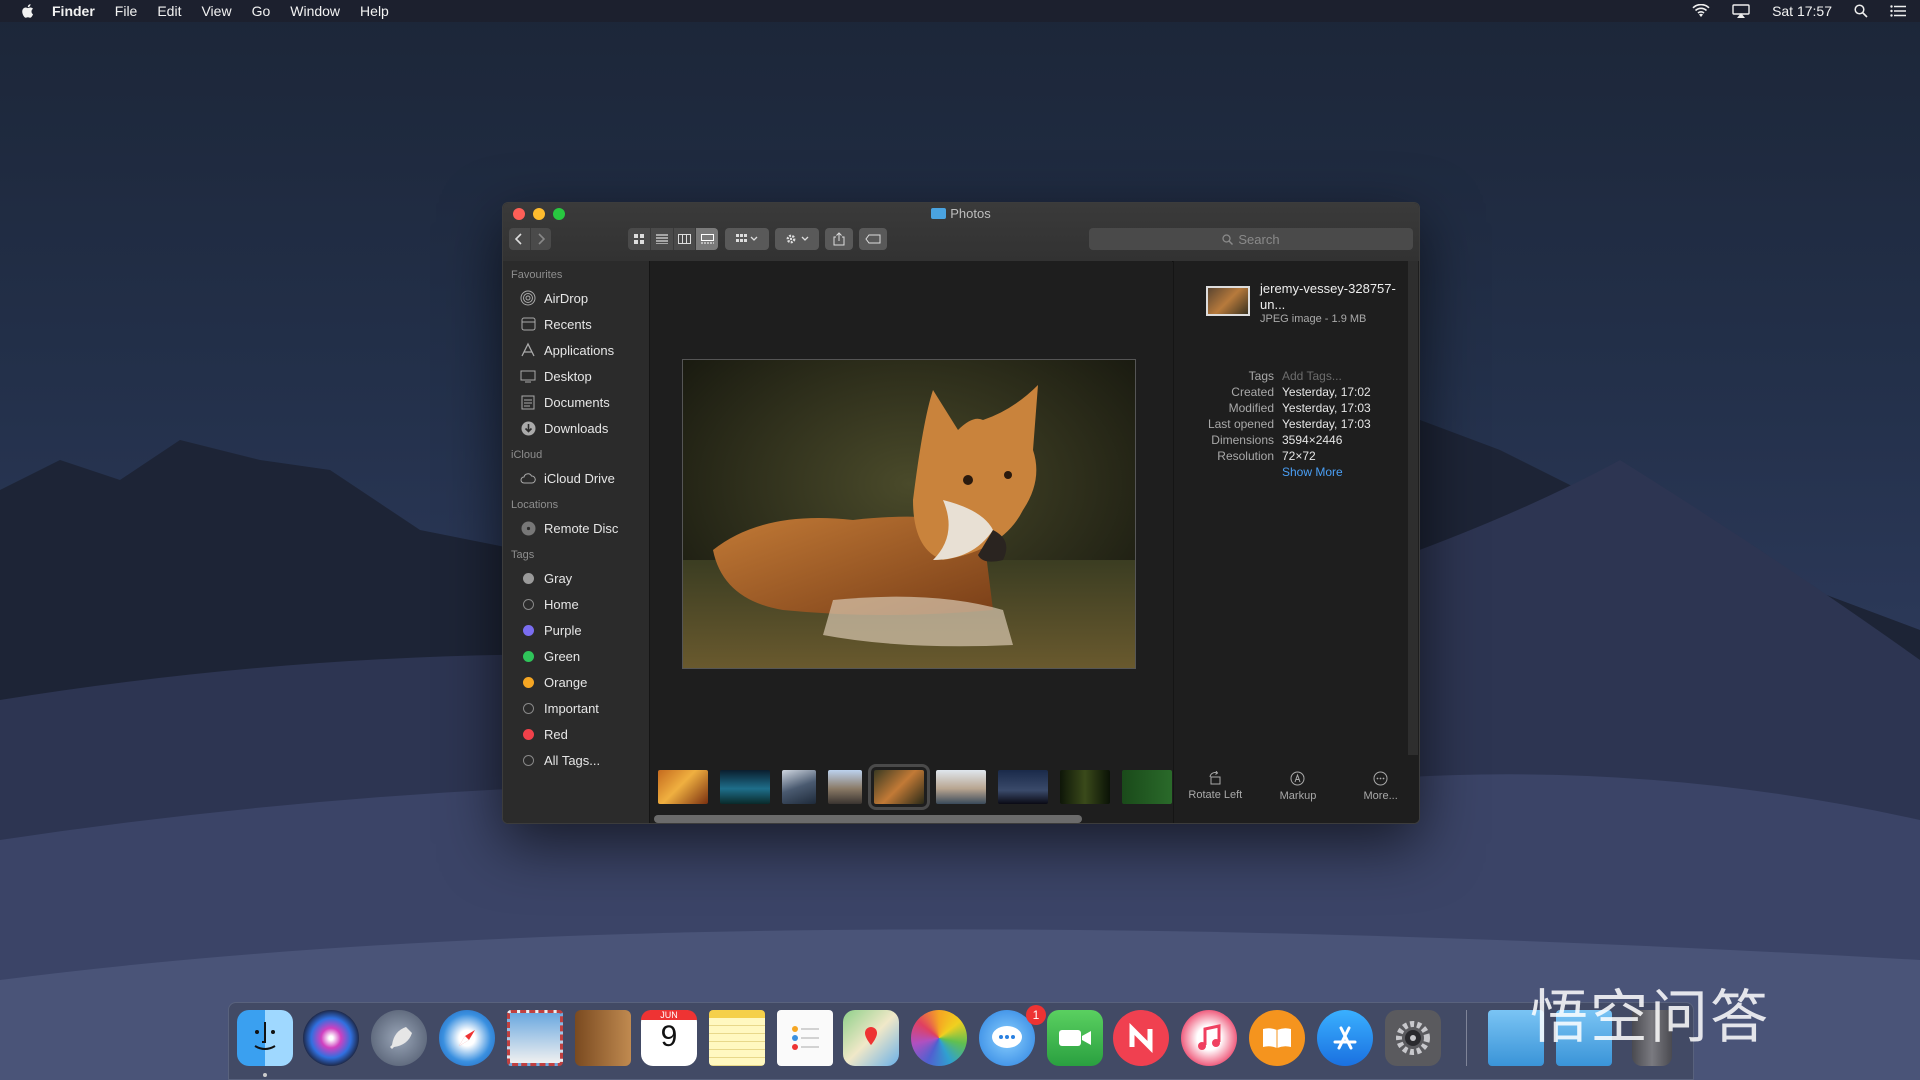  Describe the element at coordinates (527, 455) in the screenshot. I see `sidebar-section-icloud: iCloud` at that location.